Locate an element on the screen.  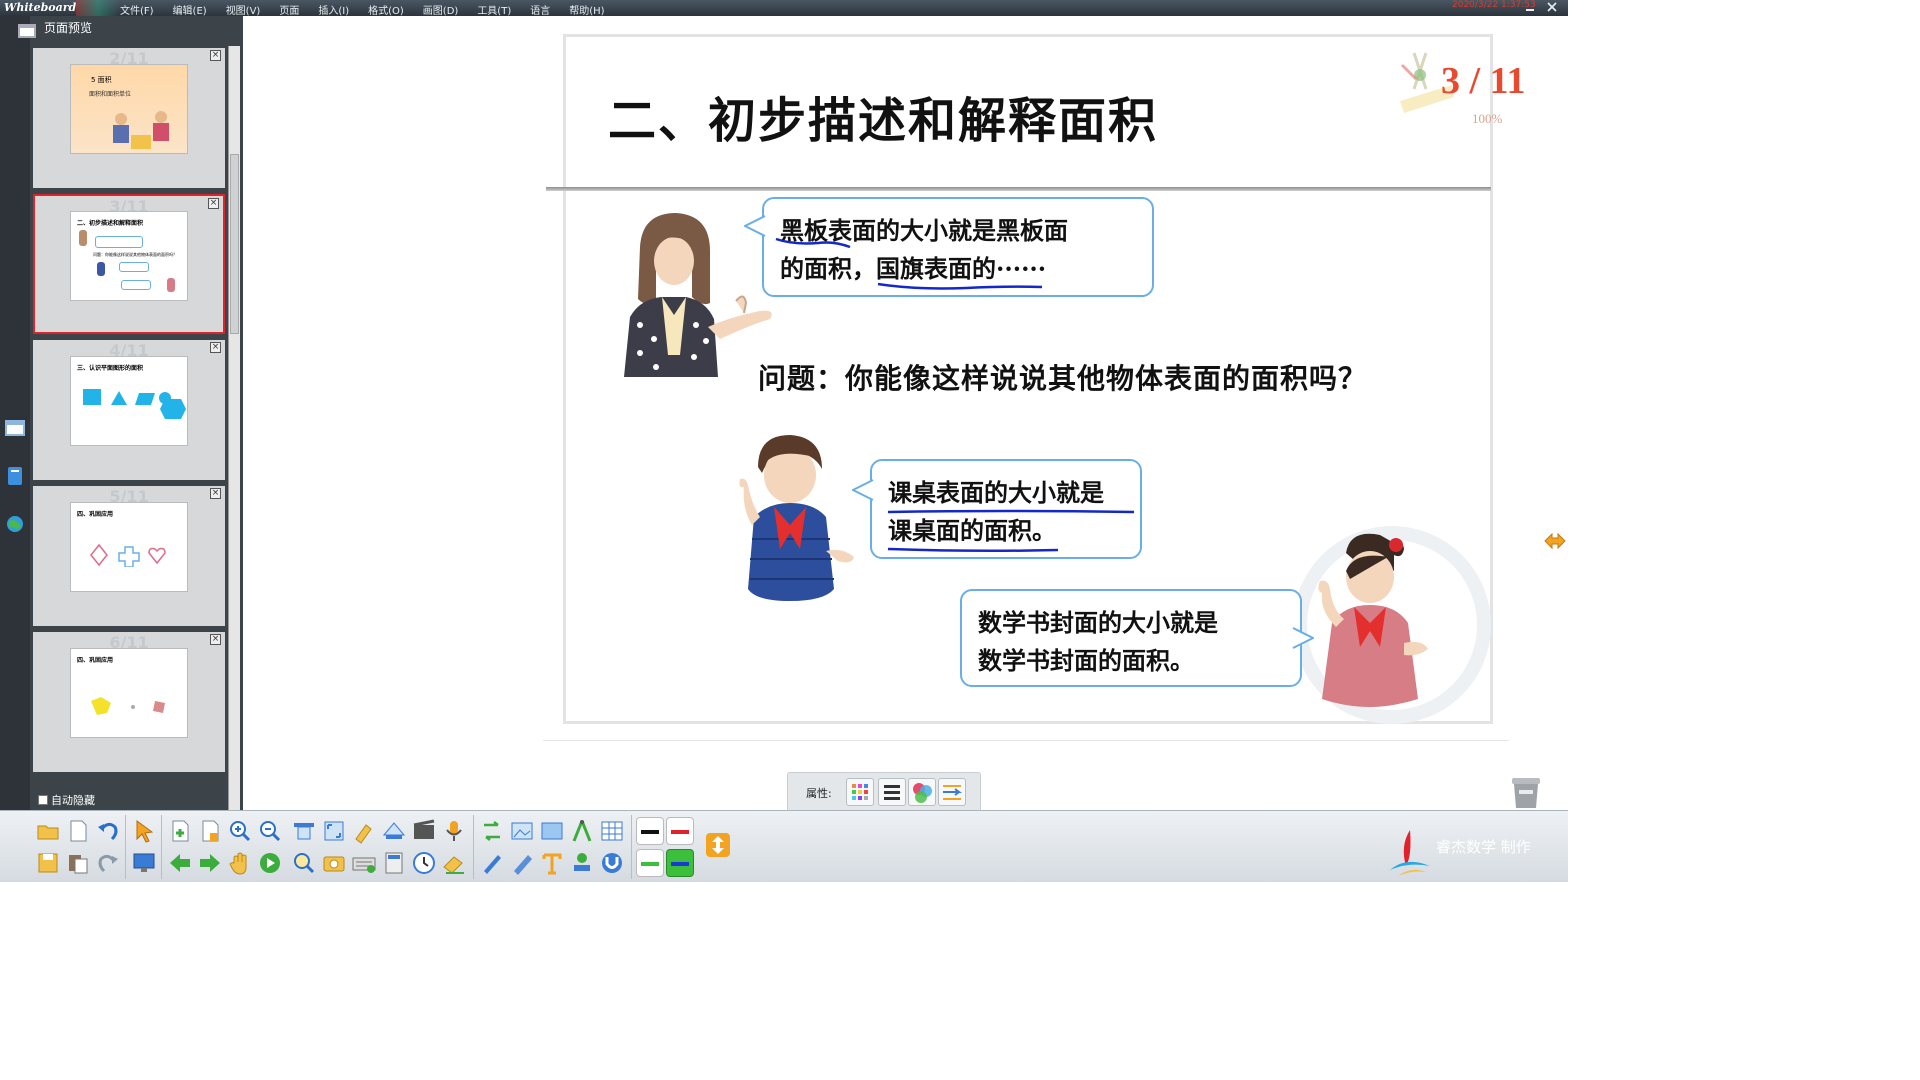
page-thumbnail: 2/11 × 5 面积 面积和面积单位 is located at coordinates (129, 118).